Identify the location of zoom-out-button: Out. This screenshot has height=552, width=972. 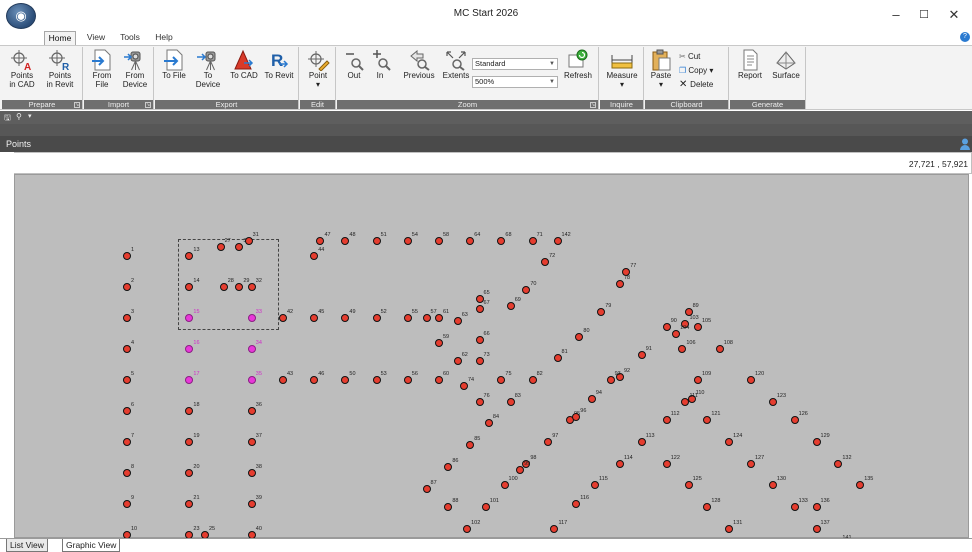
(354, 64).